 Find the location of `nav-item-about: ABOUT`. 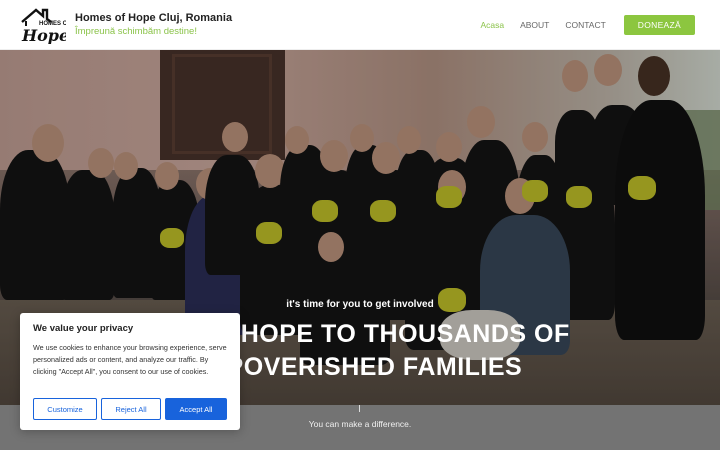

nav-item-about: ABOUT is located at coordinates (534, 25).